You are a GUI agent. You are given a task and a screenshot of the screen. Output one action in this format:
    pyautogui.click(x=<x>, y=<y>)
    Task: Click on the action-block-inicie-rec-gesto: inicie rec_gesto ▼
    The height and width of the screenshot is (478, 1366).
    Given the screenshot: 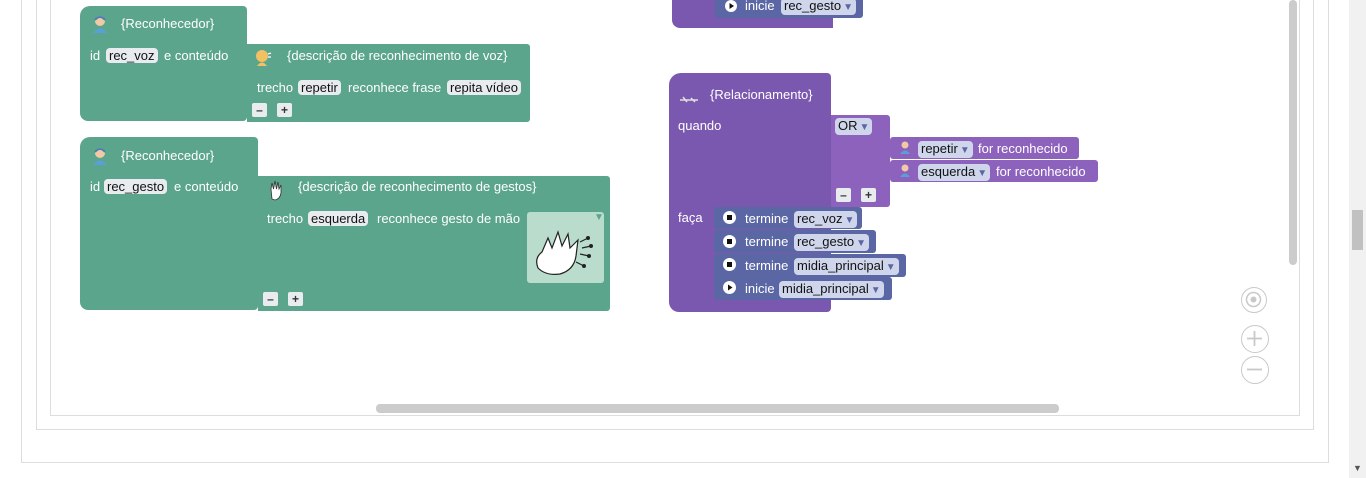 What is the action you would take?
    pyautogui.click(x=789, y=9)
    